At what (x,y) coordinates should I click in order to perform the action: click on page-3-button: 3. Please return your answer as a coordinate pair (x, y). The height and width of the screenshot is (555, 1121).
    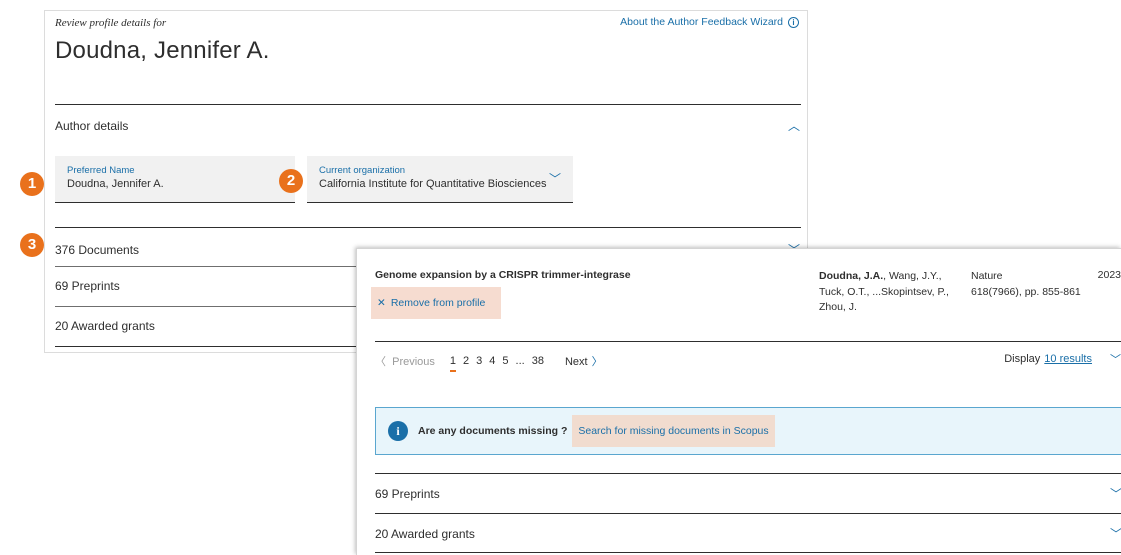
    Looking at the image, I should click on (479, 361).